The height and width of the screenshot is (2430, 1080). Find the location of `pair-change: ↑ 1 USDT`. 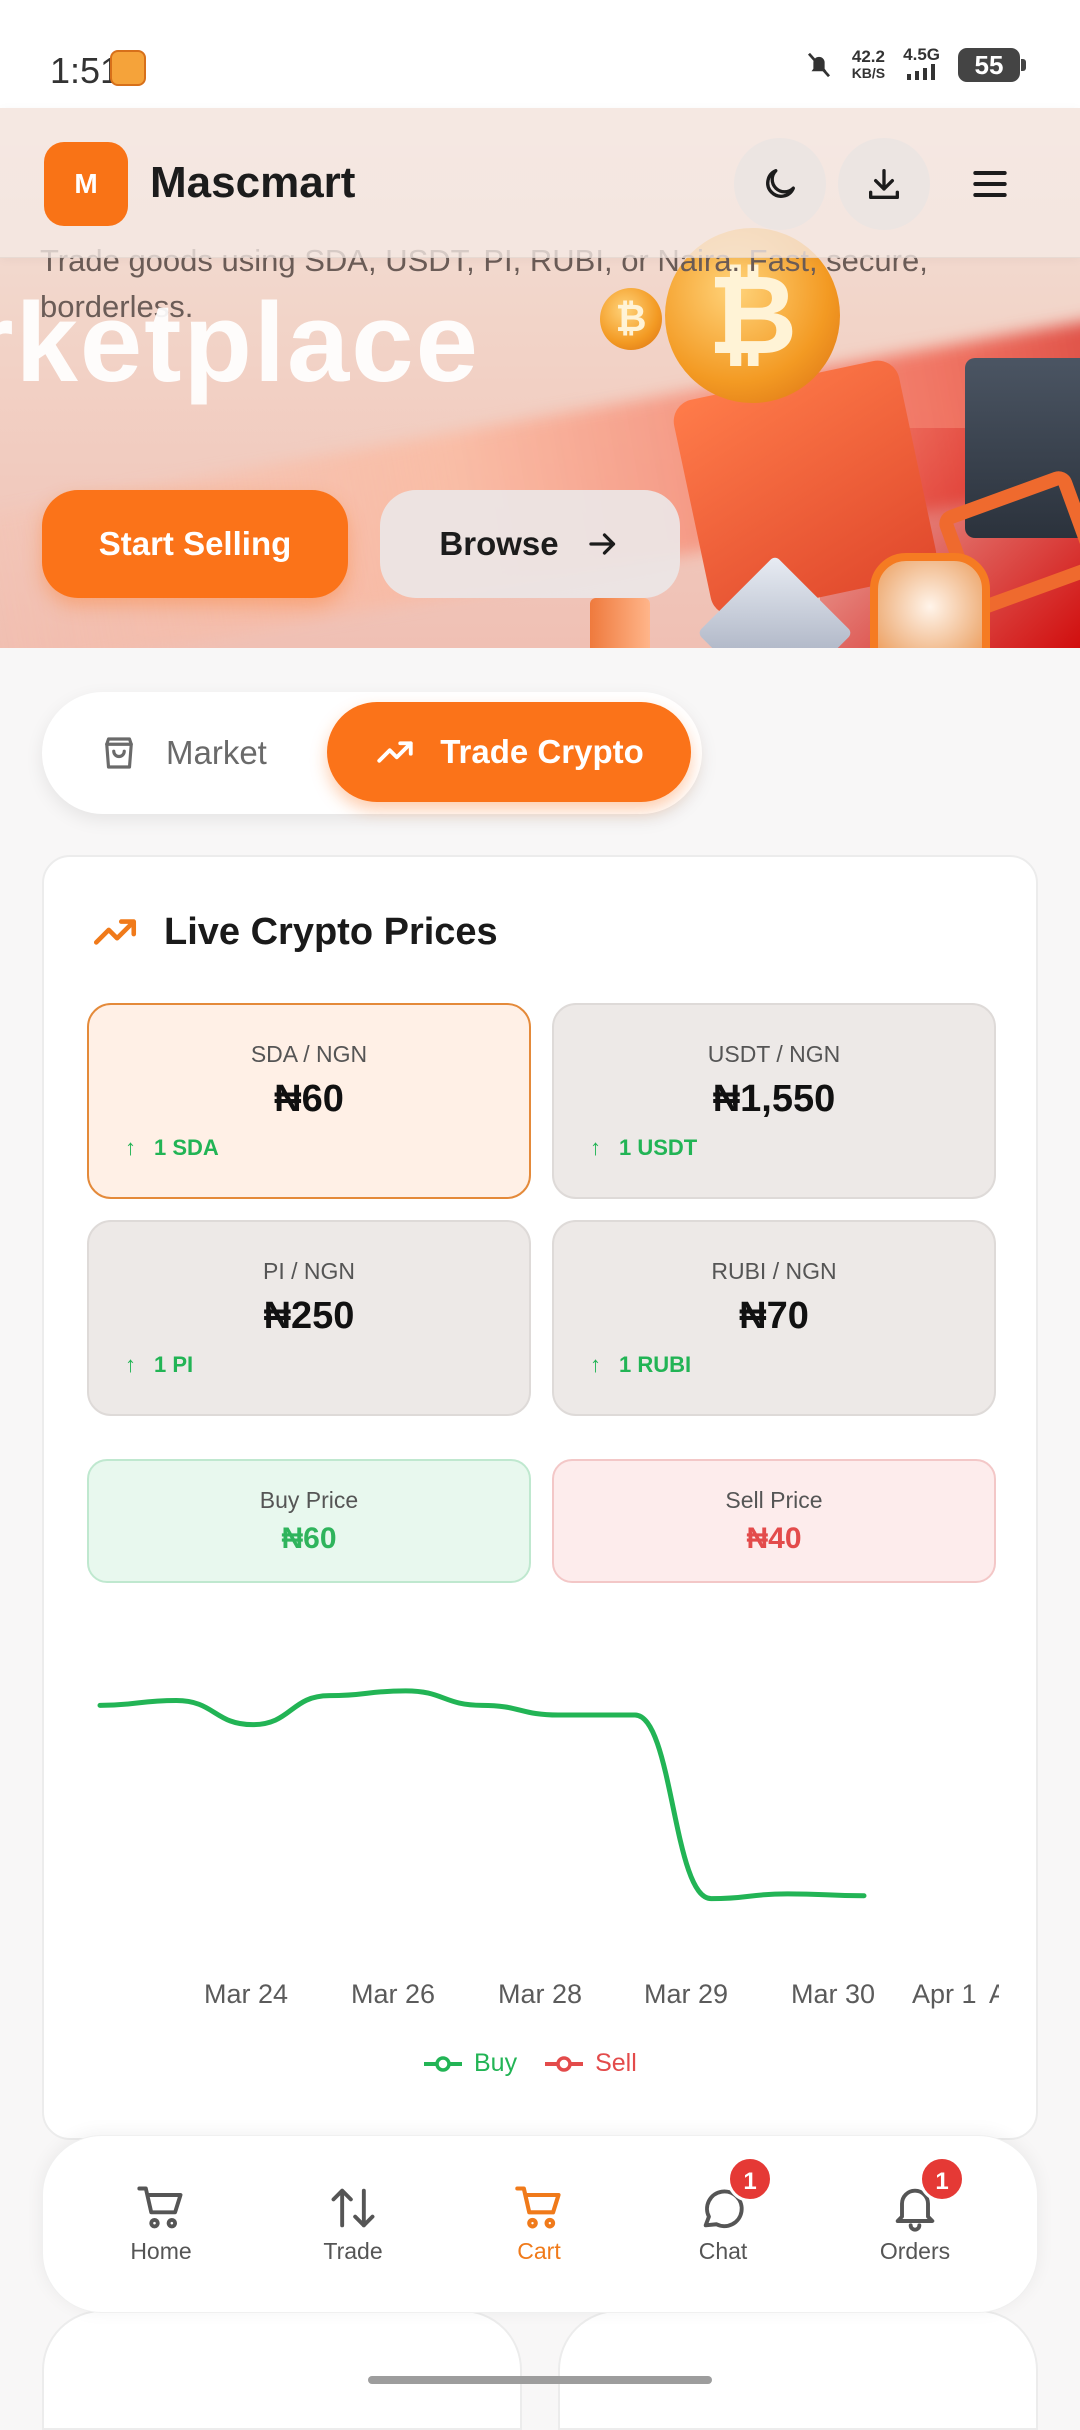

pair-change: ↑ 1 USDT is located at coordinates (643, 1148).